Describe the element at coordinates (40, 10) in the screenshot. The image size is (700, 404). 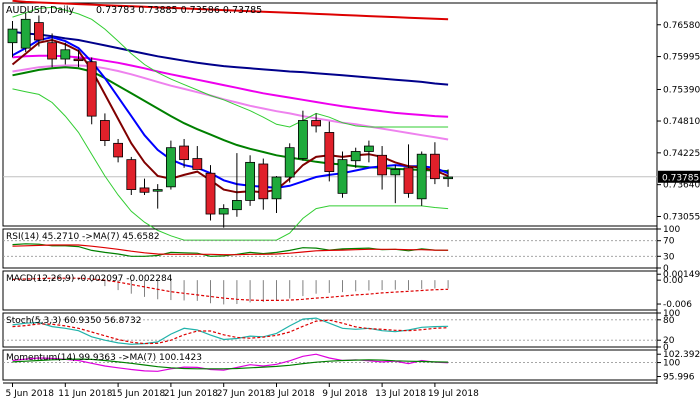
I see `symbol-timeframe: AUDUSD,Daily` at that location.